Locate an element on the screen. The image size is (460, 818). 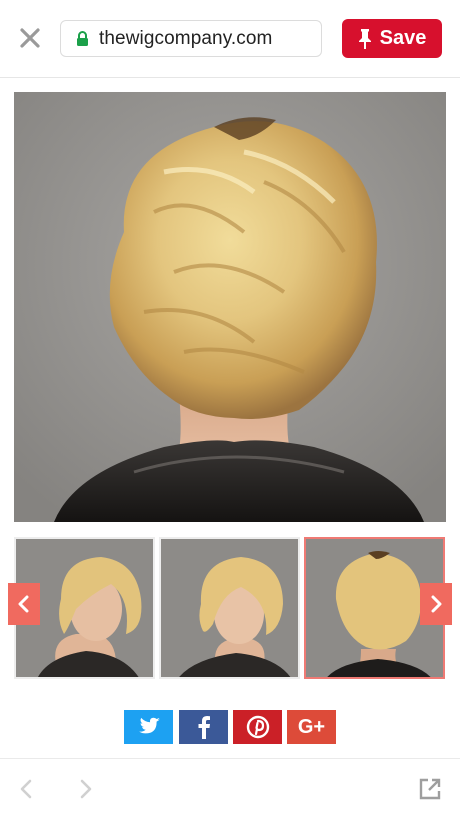
pin-icon is located at coordinates (364, 38).